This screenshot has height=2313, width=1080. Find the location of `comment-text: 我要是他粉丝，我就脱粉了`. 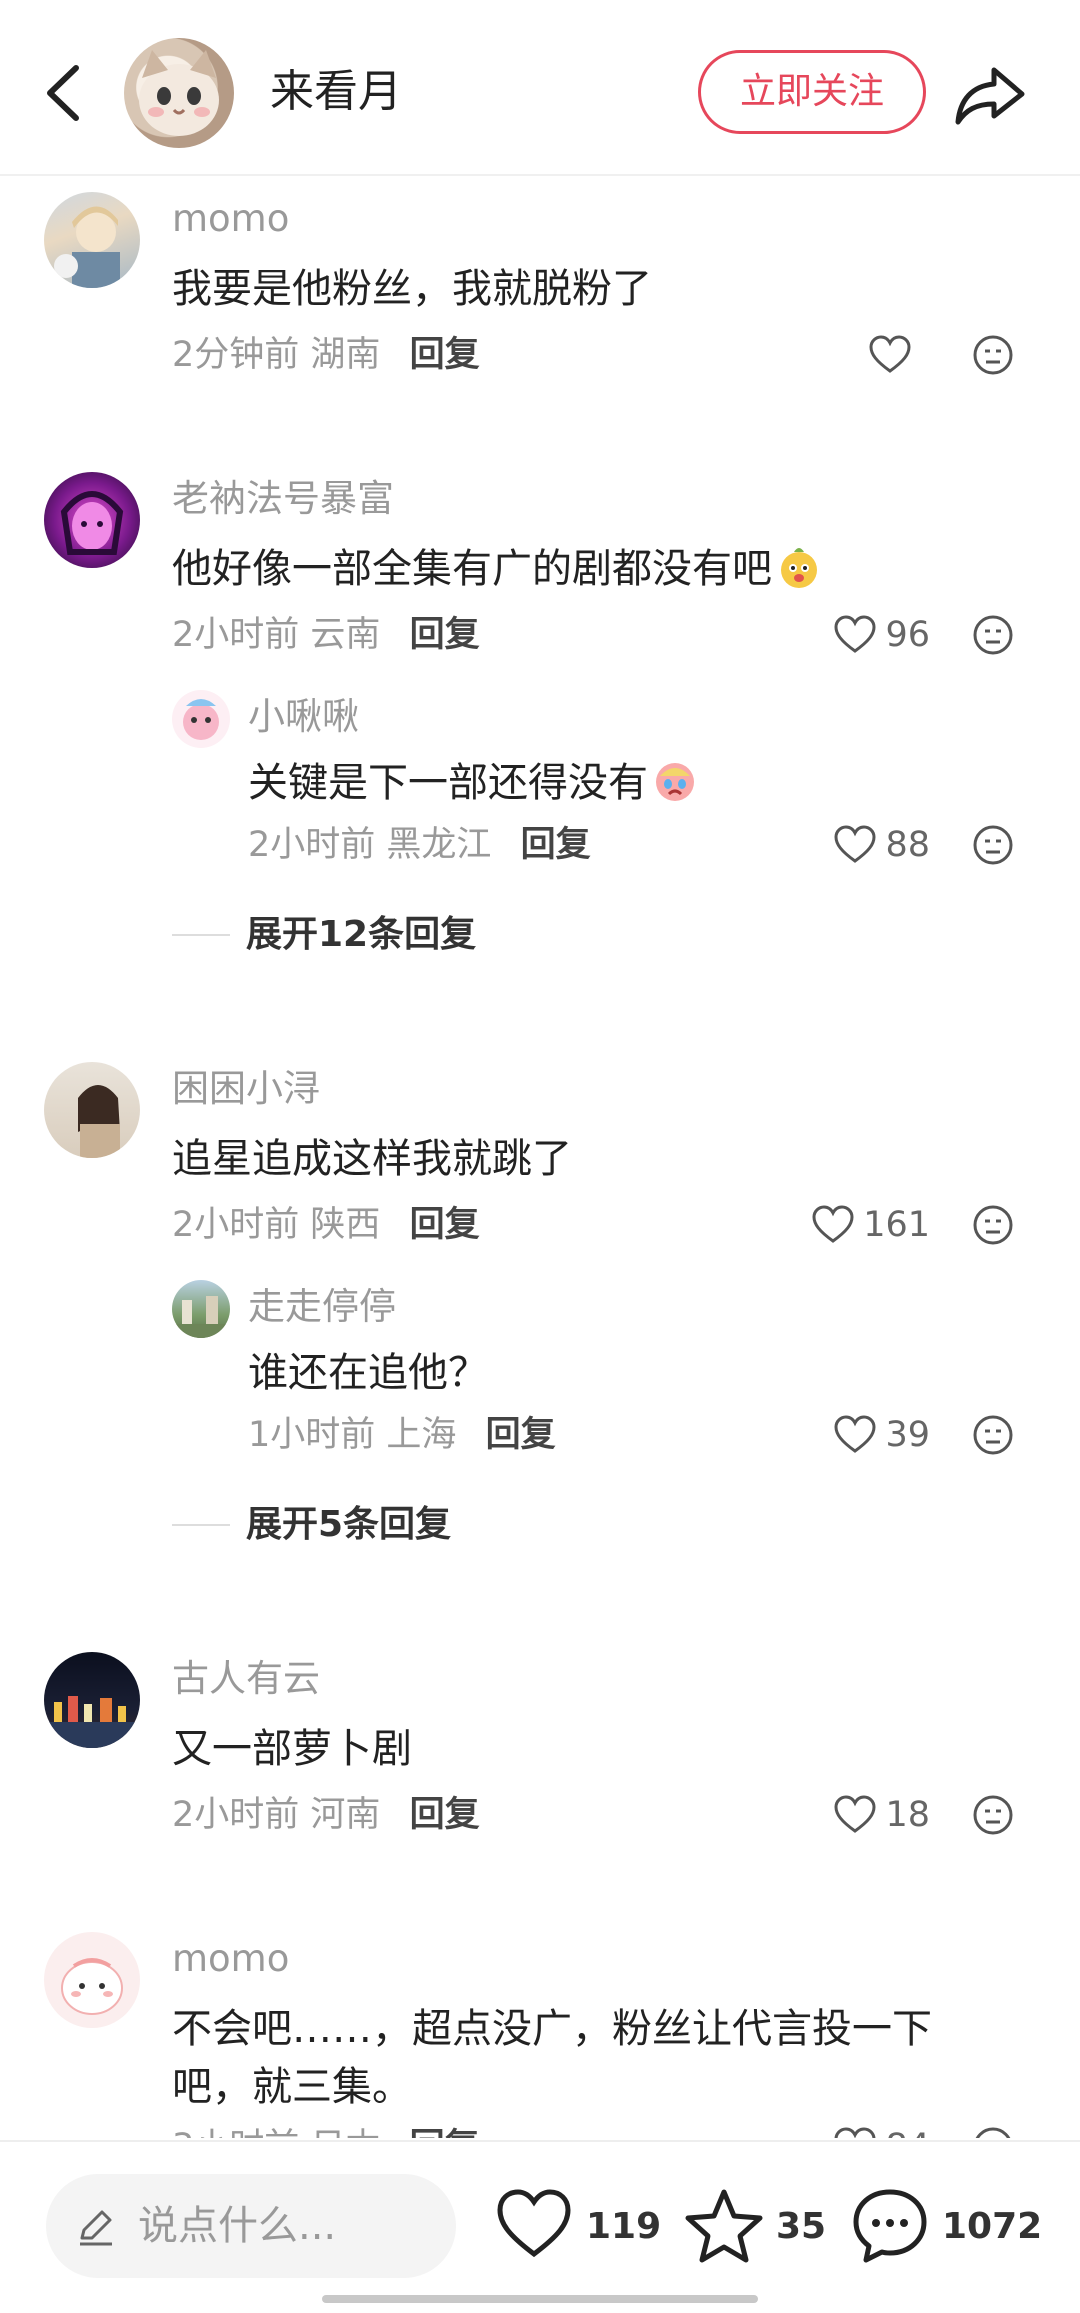

comment-text: 我要是他粉丝，我就脱粉了 is located at coordinates (412, 289).